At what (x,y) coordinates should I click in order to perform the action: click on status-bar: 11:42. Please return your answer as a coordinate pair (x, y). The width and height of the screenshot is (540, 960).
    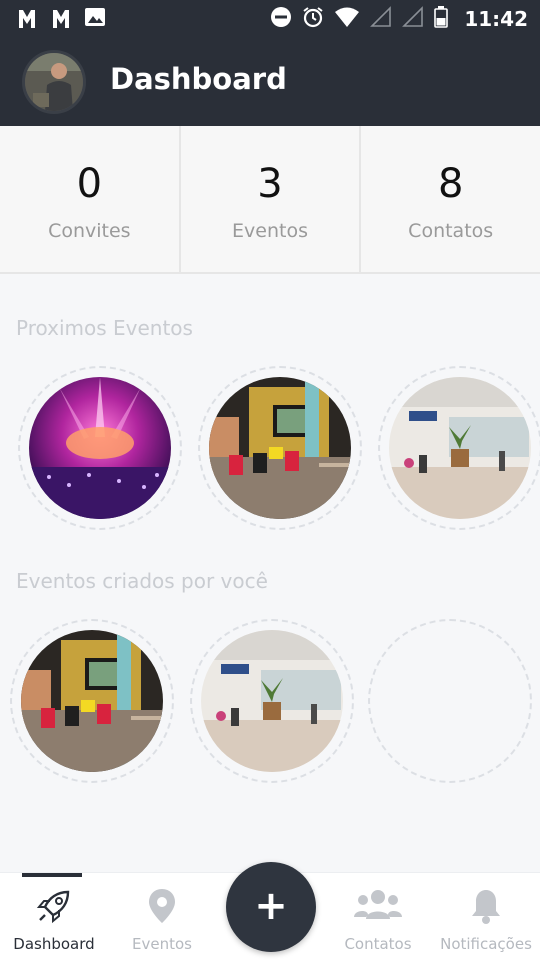
    Looking at the image, I should click on (270, 19).